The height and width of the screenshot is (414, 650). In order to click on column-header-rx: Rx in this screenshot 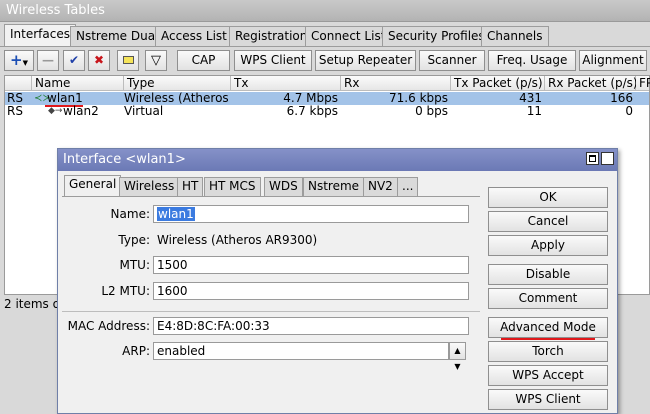, I will do `click(396, 83)`.